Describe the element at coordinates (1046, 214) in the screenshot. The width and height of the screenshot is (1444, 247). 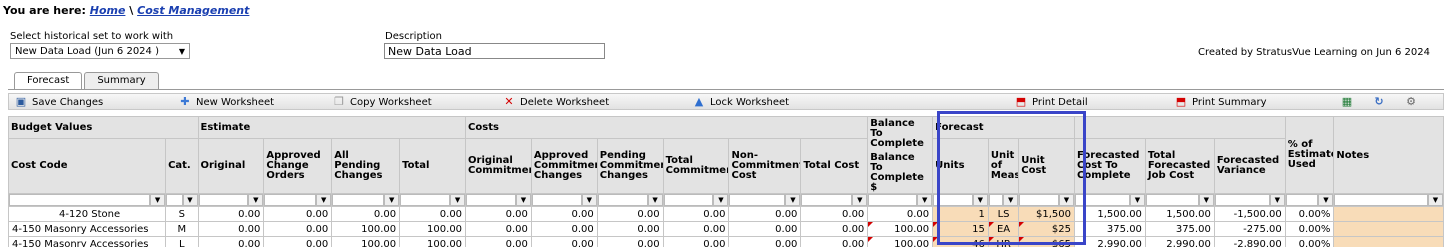
I see `cell-unit-cost: $1,500` at that location.